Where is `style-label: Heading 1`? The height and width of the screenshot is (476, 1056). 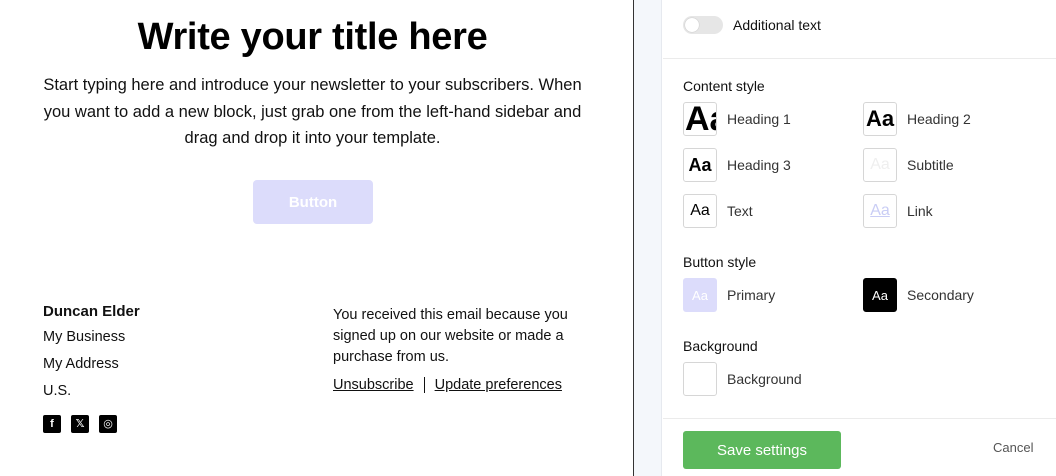 style-label: Heading 1 is located at coordinates (759, 119).